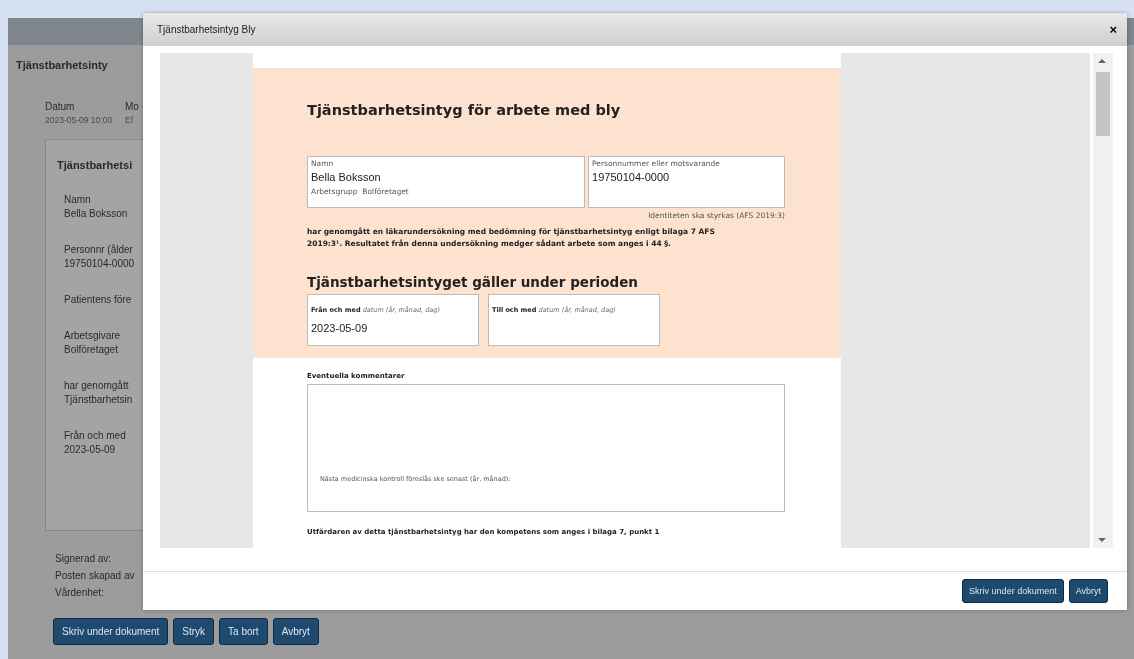 The width and height of the screenshot is (1134, 659). I want to click on period-heading: Tjänstbarhetsintyget gäller under perioden, so click(473, 282).